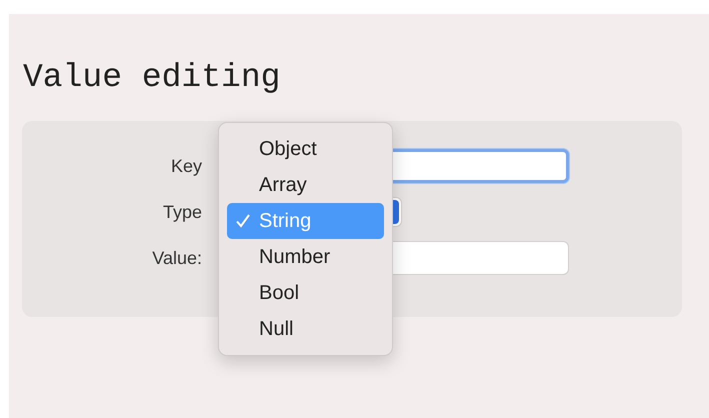 The image size is (709, 418). I want to click on field-label: Value:, so click(177, 258).